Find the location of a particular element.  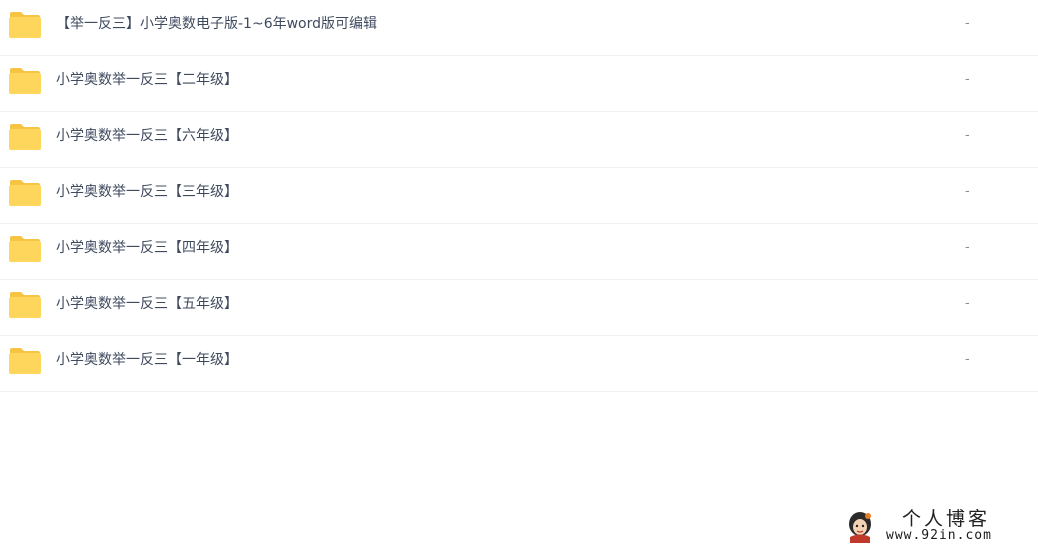

list-item: 小学奥数举一反三【四年级】 - is located at coordinates (519, 252).